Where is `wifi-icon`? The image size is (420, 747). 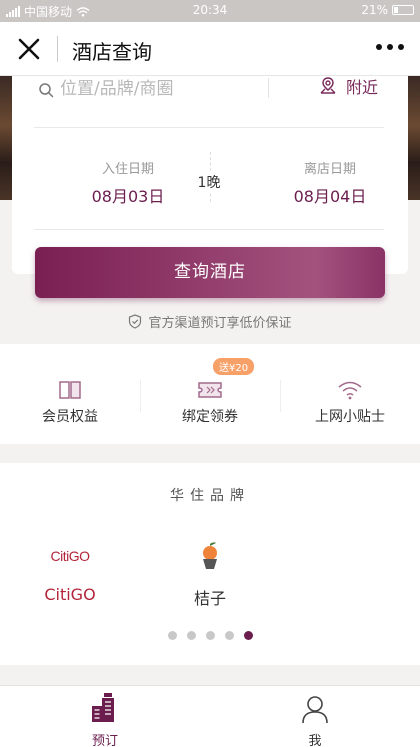 wifi-icon is located at coordinates (350, 390).